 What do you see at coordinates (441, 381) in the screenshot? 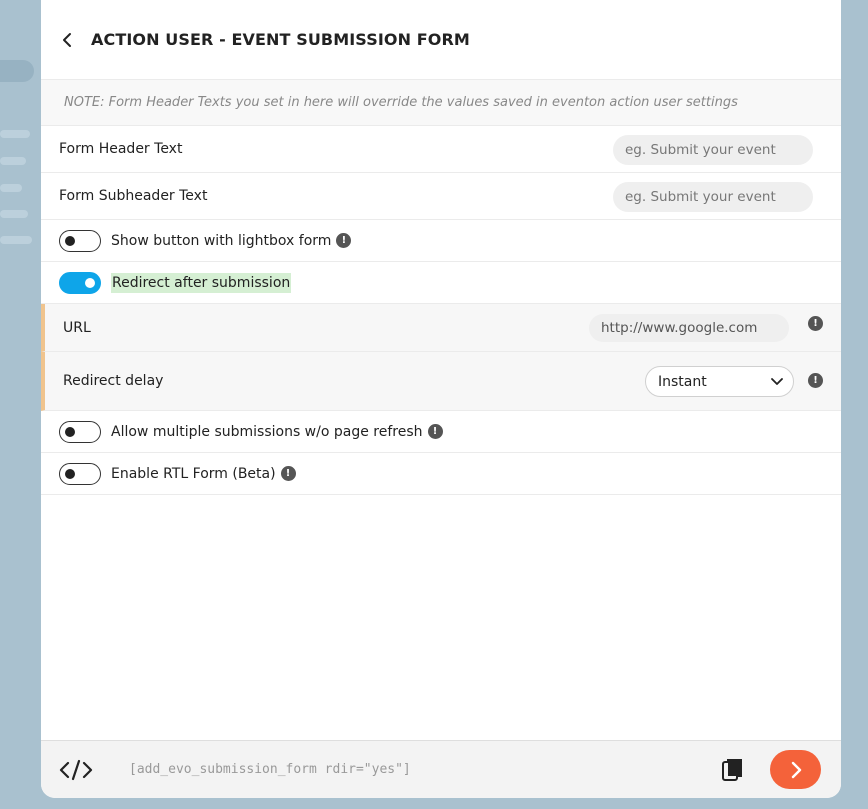
I see `redirect-delay-row: Redirect delay Instant !` at bounding box center [441, 381].